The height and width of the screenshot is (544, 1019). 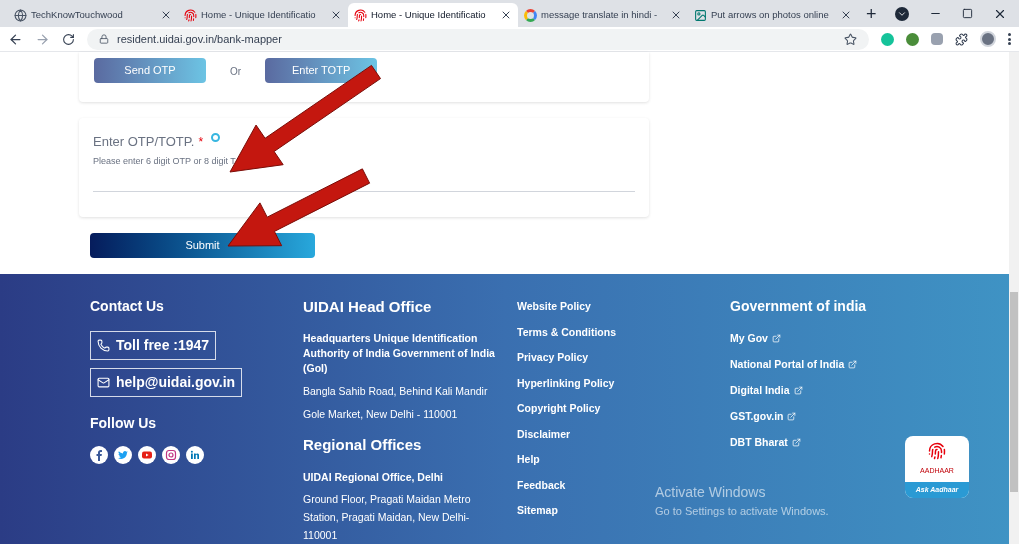 I want to click on field-hint: Please enter 6 digit OTP or 8 digit T, so click(x=165, y=161).